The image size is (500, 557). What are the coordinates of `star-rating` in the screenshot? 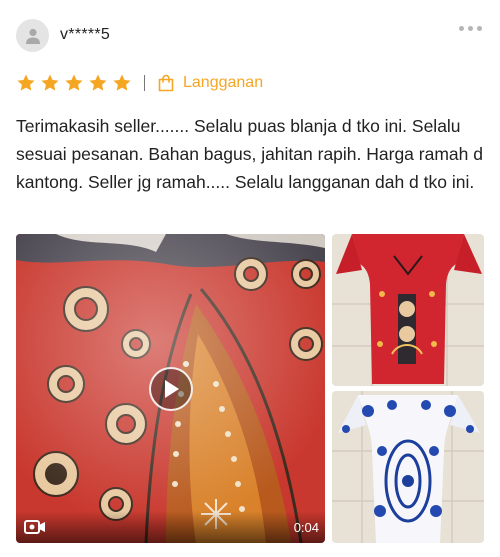 It's located at (74, 83).